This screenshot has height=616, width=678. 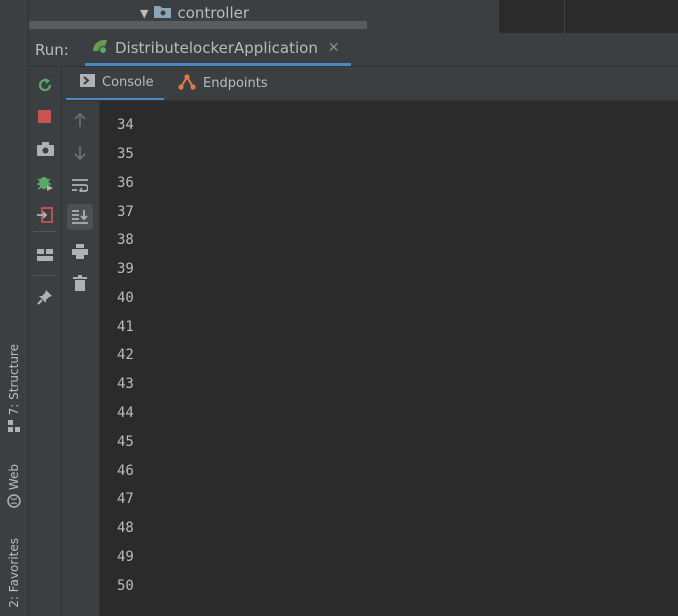 I want to click on console-line: 38, so click(x=125, y=240).